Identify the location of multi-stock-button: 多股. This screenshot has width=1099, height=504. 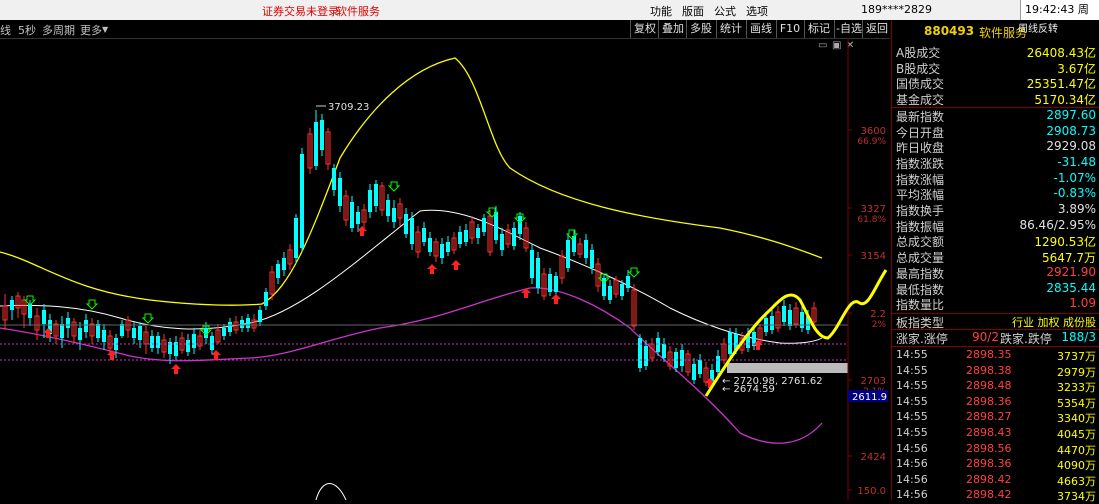
(700, 29).